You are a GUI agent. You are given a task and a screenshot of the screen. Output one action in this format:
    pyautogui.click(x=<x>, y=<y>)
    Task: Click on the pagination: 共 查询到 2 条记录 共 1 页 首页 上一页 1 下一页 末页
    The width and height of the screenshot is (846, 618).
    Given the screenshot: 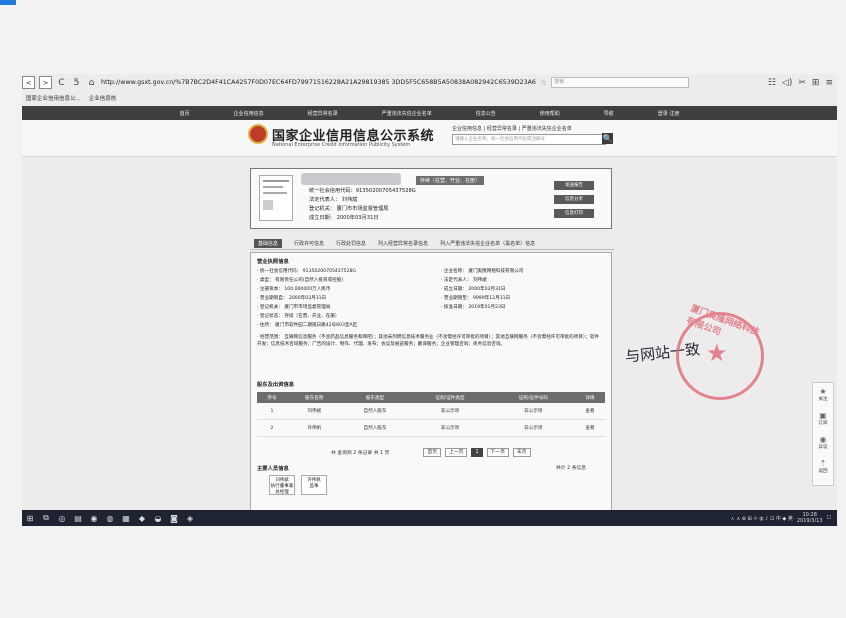 What is the action you would take?
    pyautogui.click(x=431, y=452)
    